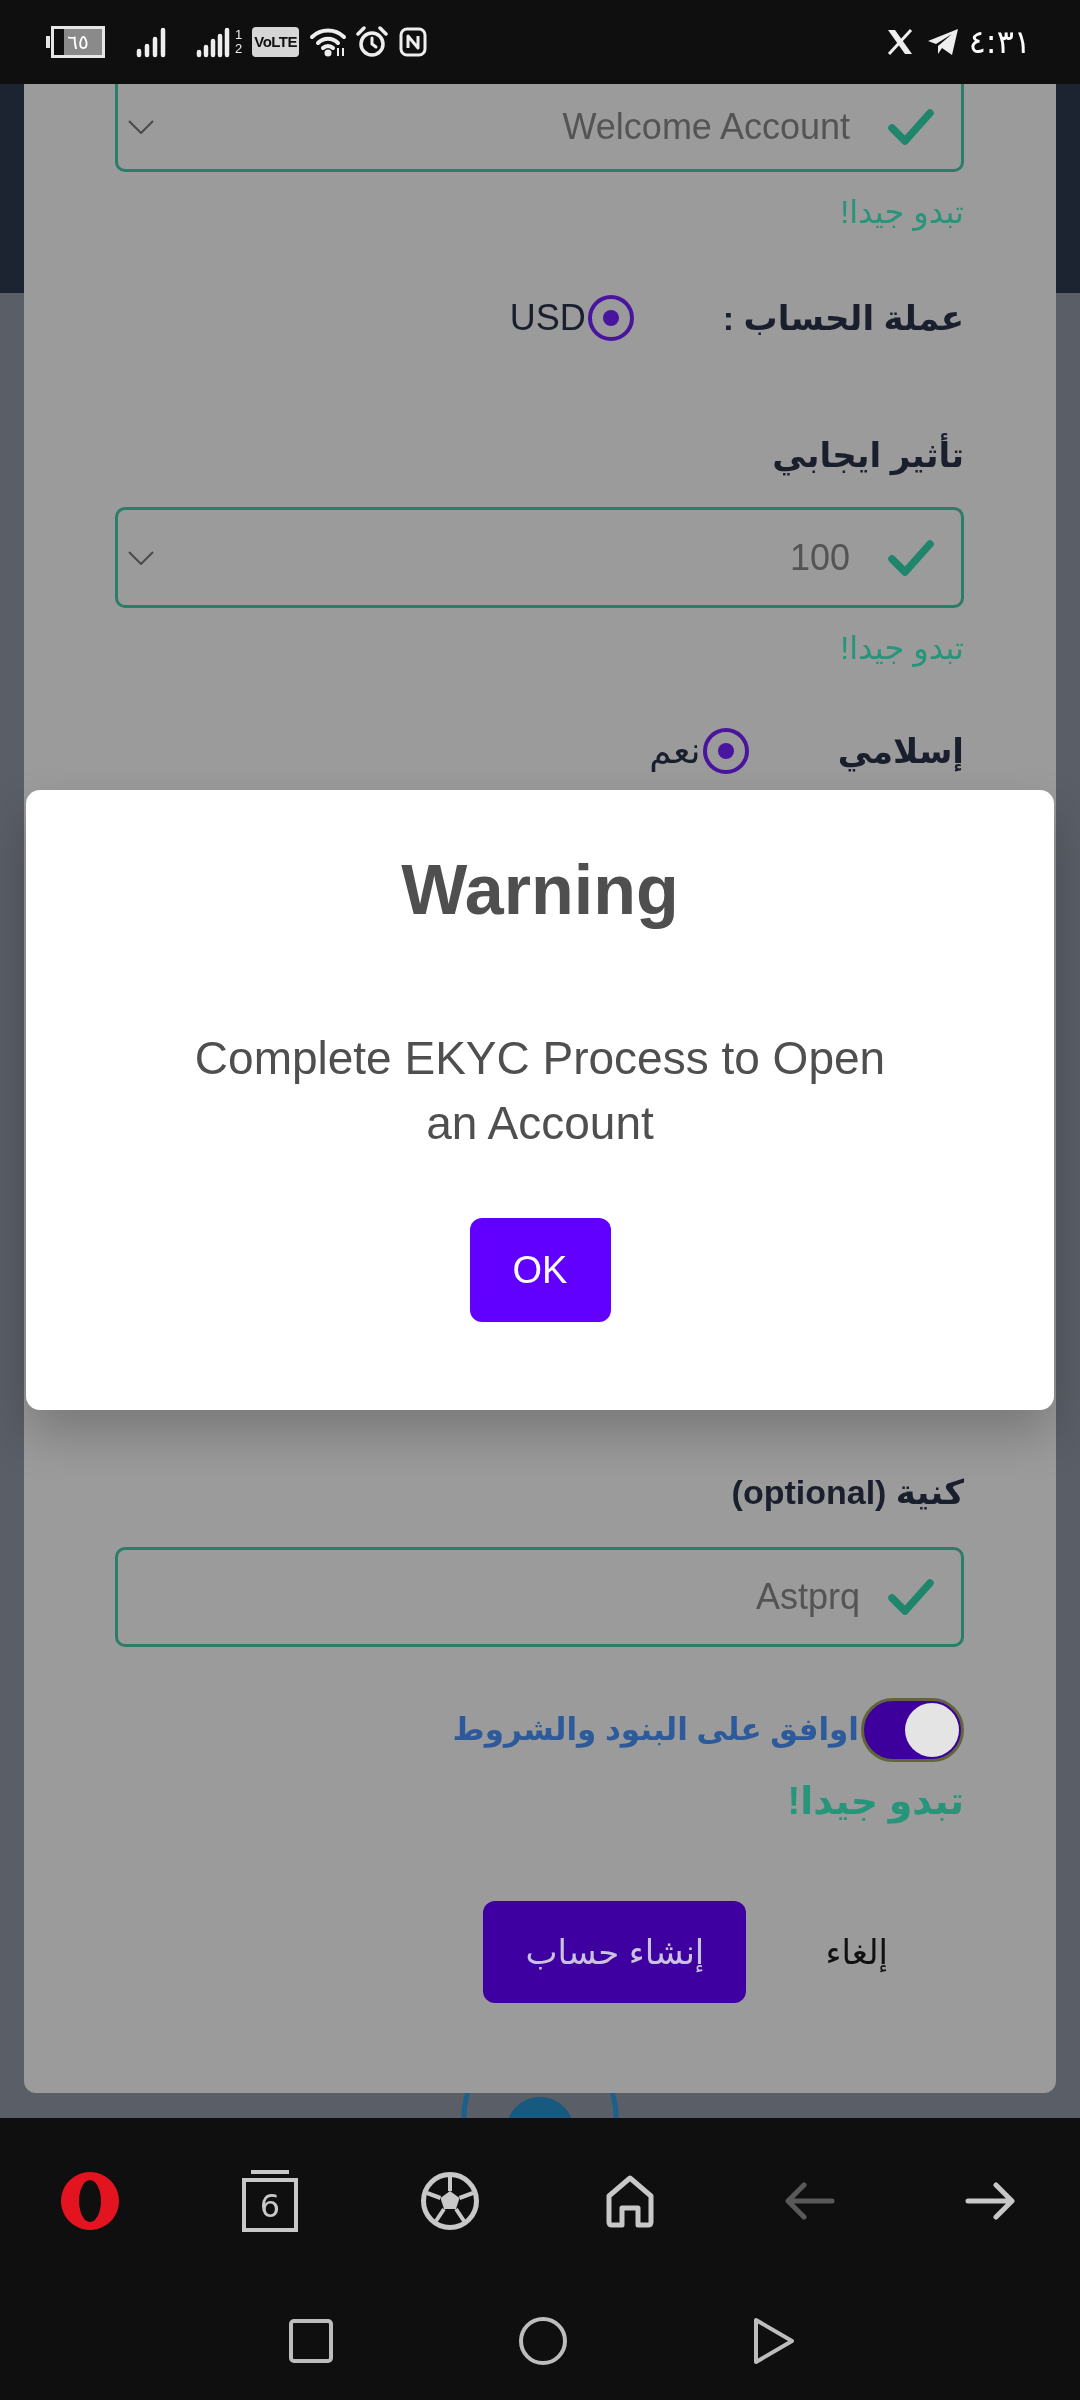 The image size is (1080, 2400). I want to click on volte-badge: VoLTE, so click(275, 42).